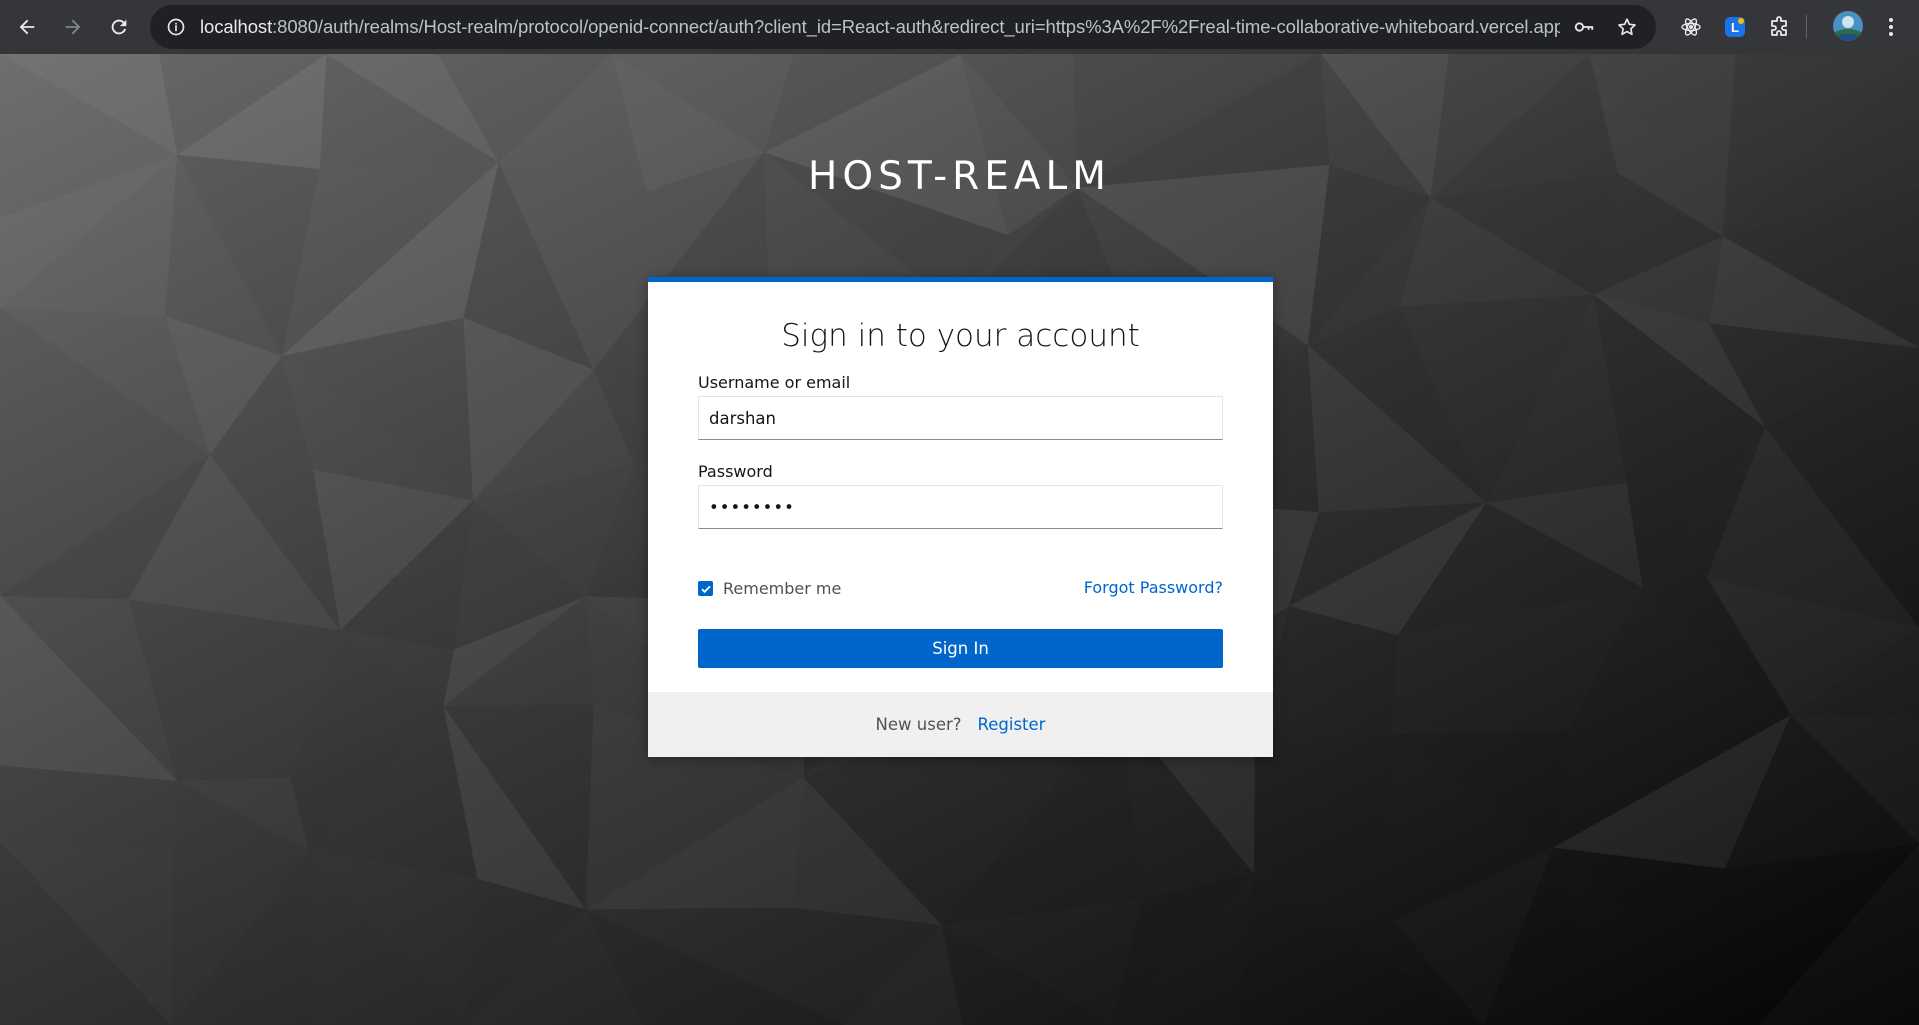  I want to click on site-info-button, so click(176, 27).